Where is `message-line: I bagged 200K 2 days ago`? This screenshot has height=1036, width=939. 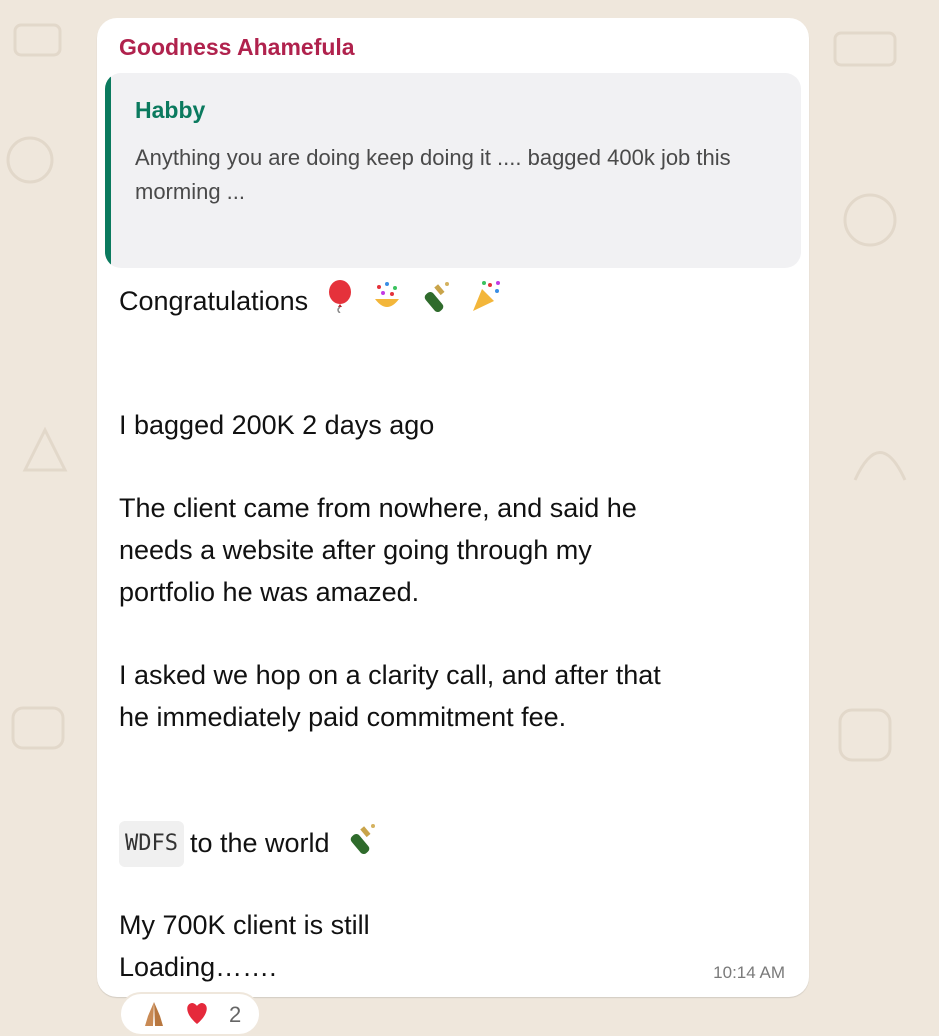 message-line: I bagged 200K 2 days ago is located at coordinates (277, 425).